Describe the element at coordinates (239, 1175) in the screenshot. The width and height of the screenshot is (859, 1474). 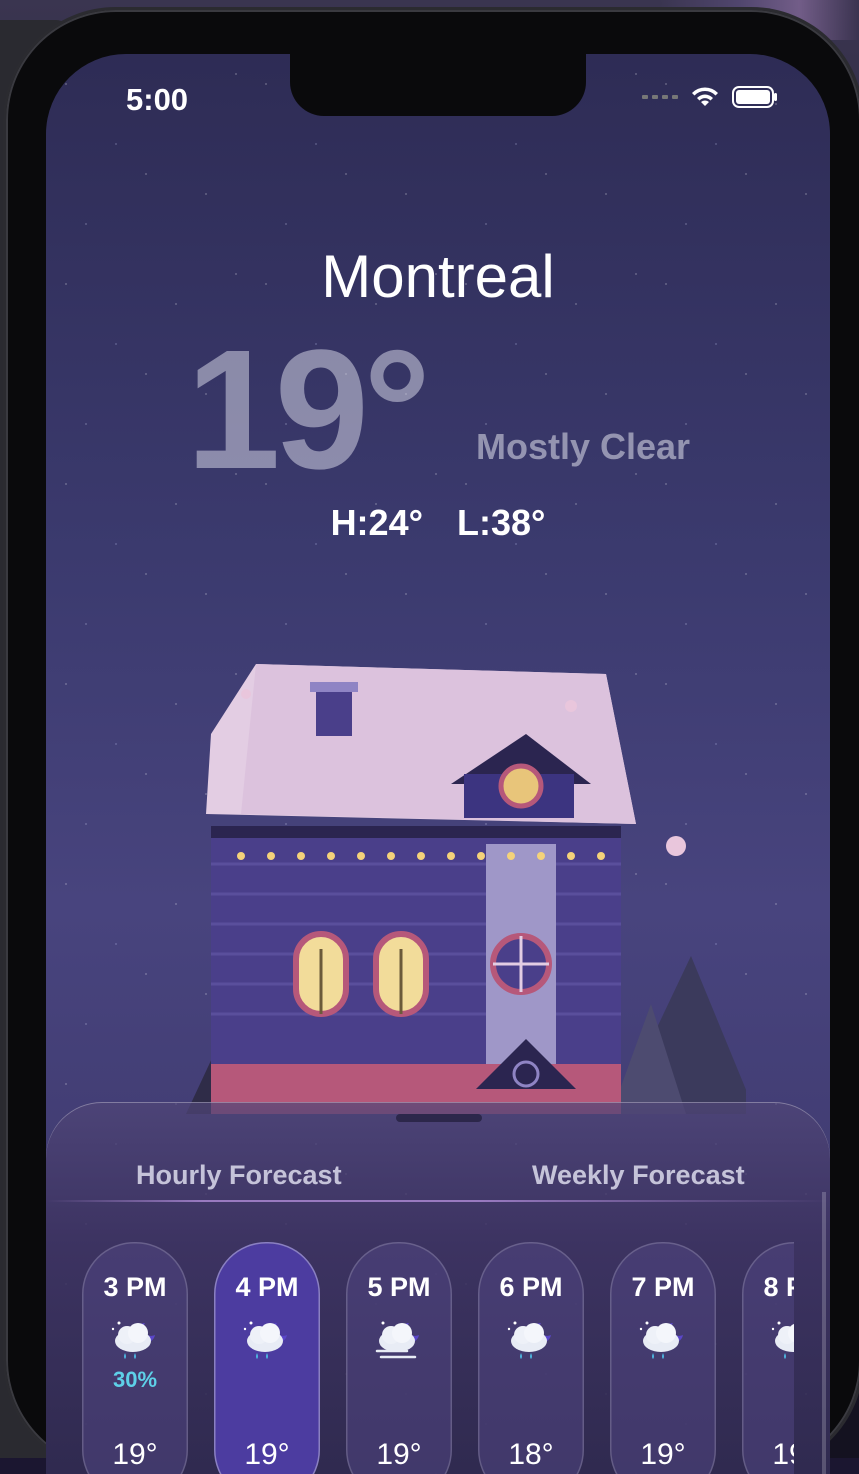
I see `tab-hourly-forecast: Hourly Forecast` at that location.